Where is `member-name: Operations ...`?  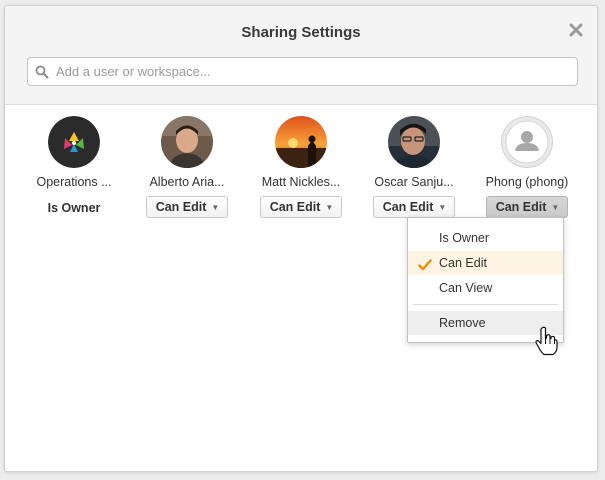
member-name: Operations ... is located at coordinates (74, 182).